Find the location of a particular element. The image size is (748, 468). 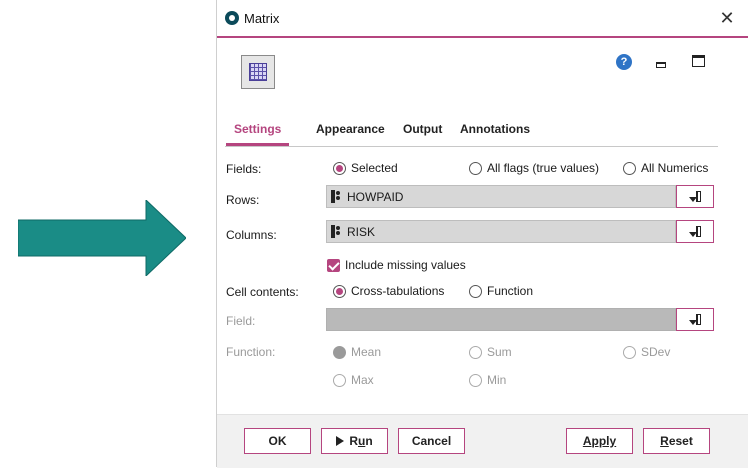

function-sdev-radio: SDev is located at coordinates (646, 352).